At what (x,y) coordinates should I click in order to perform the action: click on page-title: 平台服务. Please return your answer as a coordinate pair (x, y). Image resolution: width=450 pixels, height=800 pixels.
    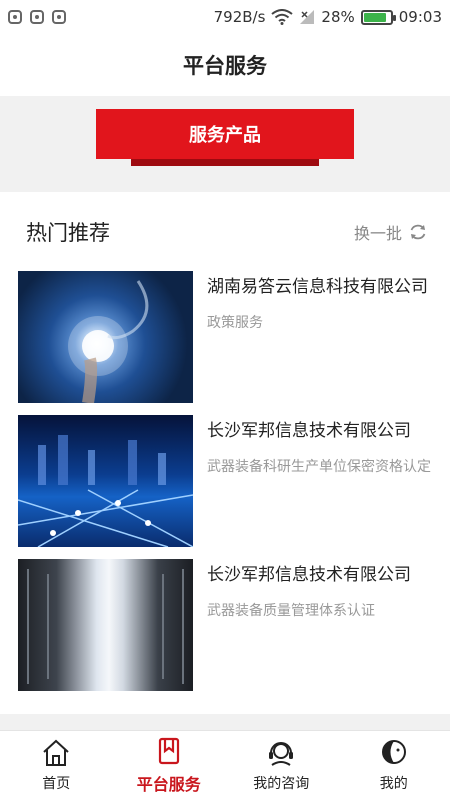
    Looking at the image, I should click on (225, 66).